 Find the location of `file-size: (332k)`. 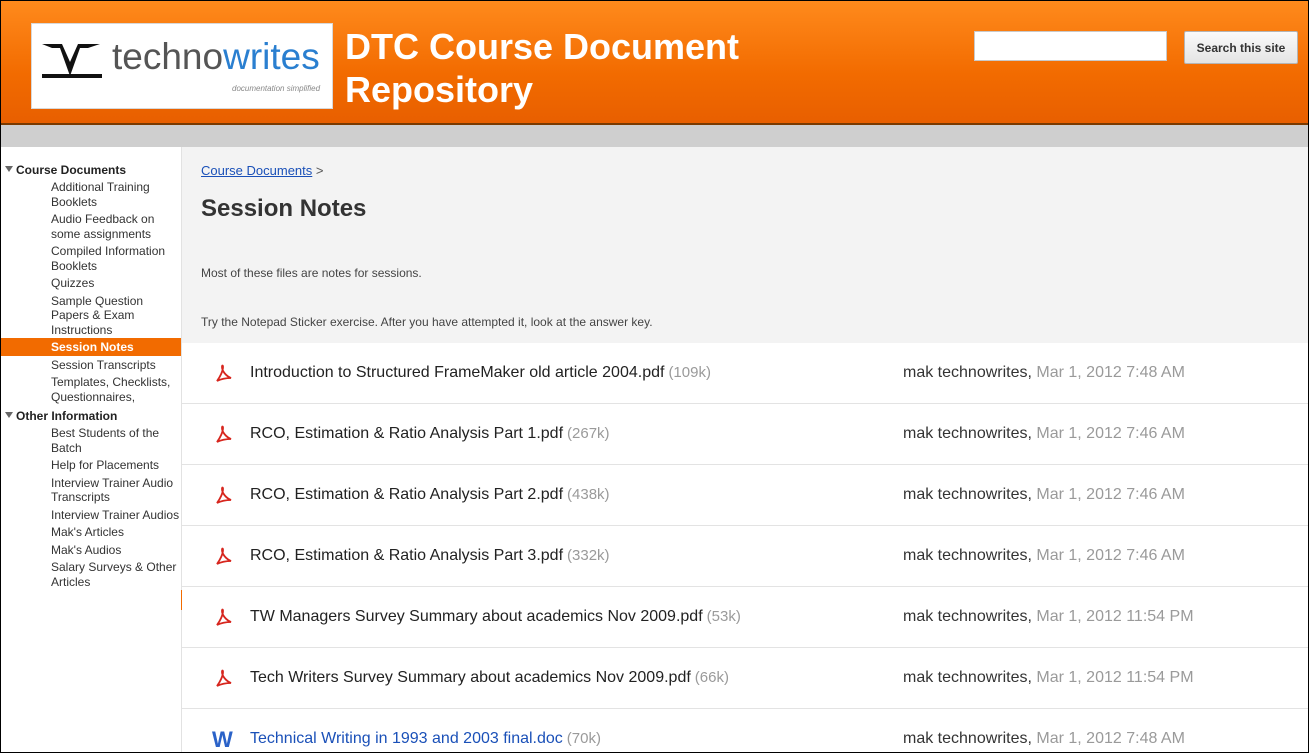

file-size: (332k) is located at coordinates (588, 555).